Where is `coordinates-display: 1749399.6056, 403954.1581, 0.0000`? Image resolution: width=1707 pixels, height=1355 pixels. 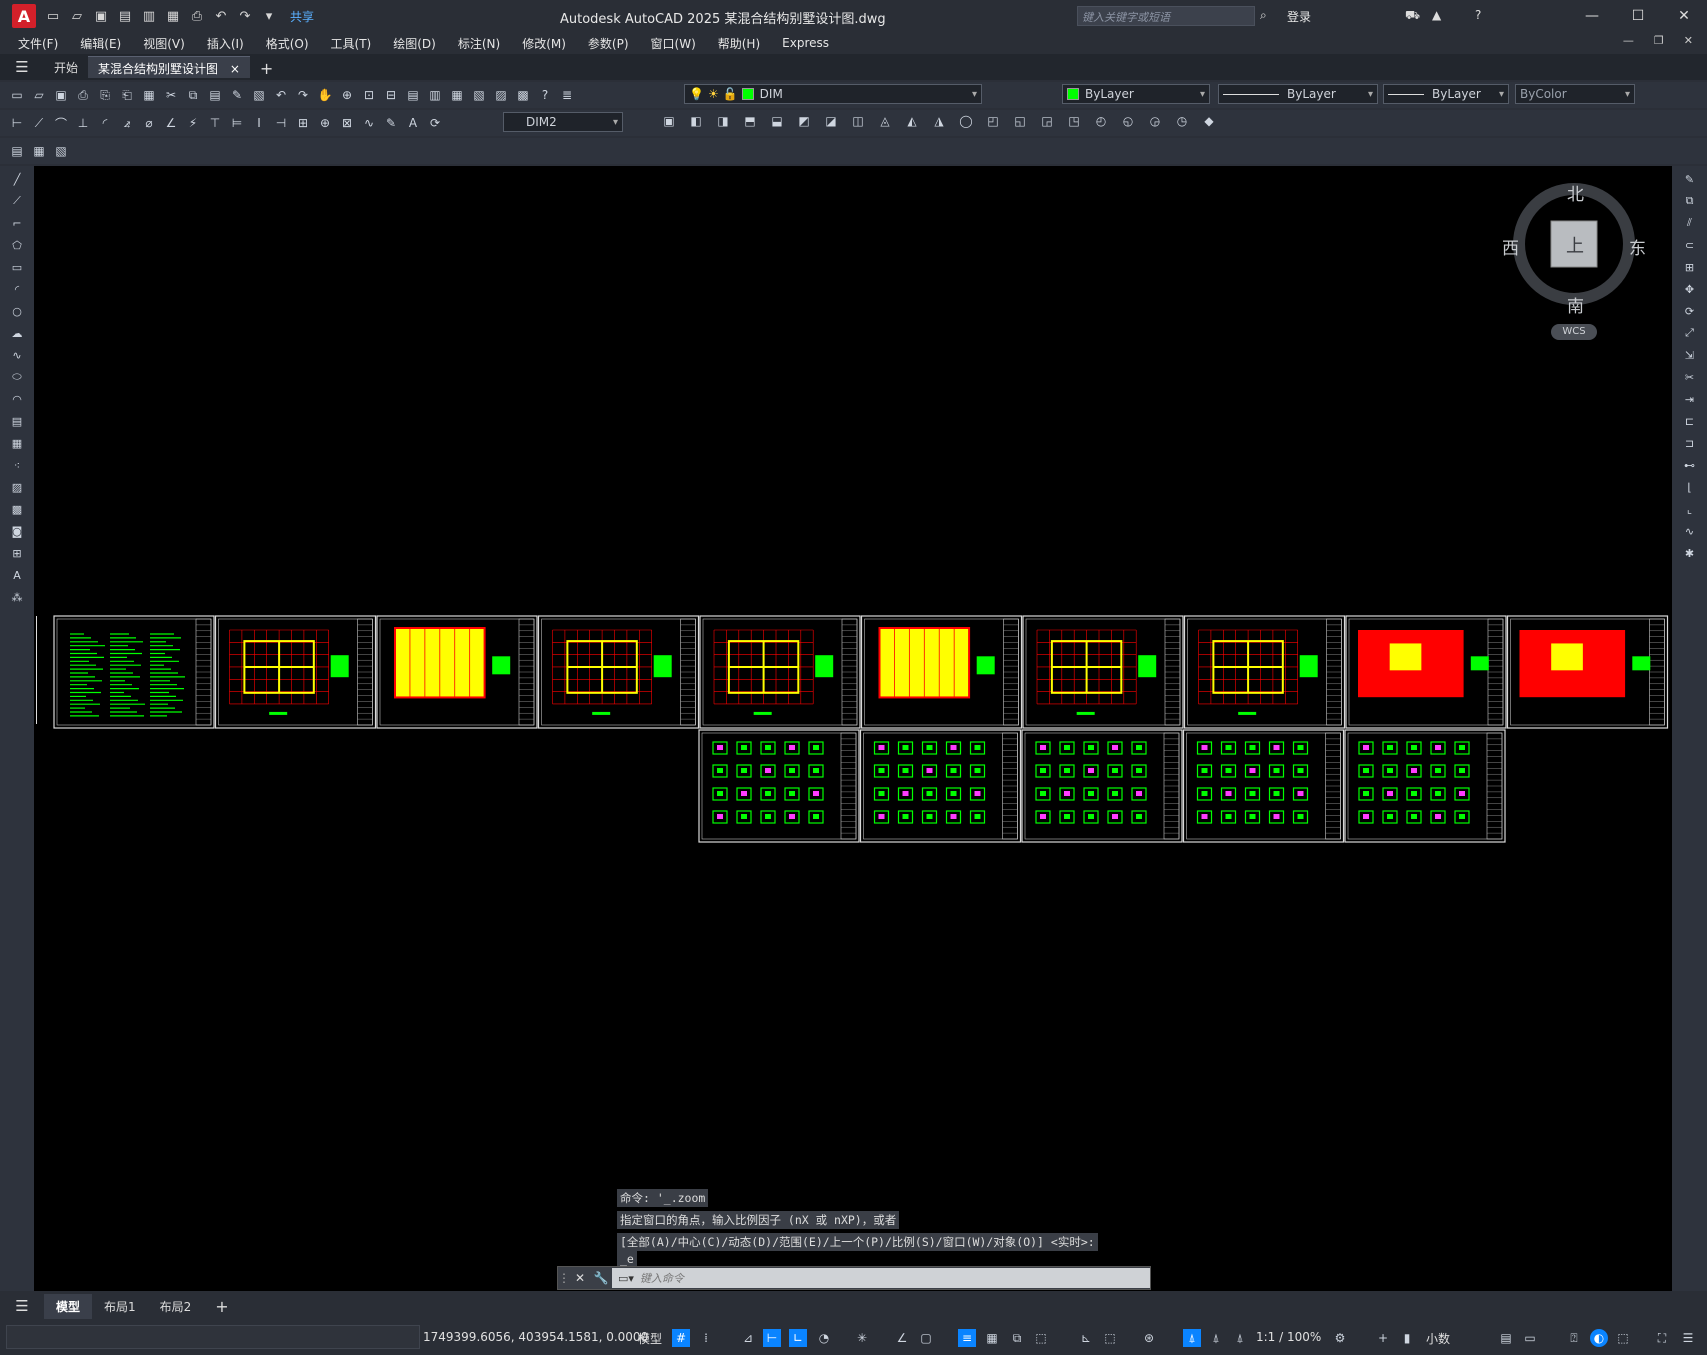 coordinates-display: 1749399.6056, 403954.1581, 0.0000 is located at coordinates (535, 1337).